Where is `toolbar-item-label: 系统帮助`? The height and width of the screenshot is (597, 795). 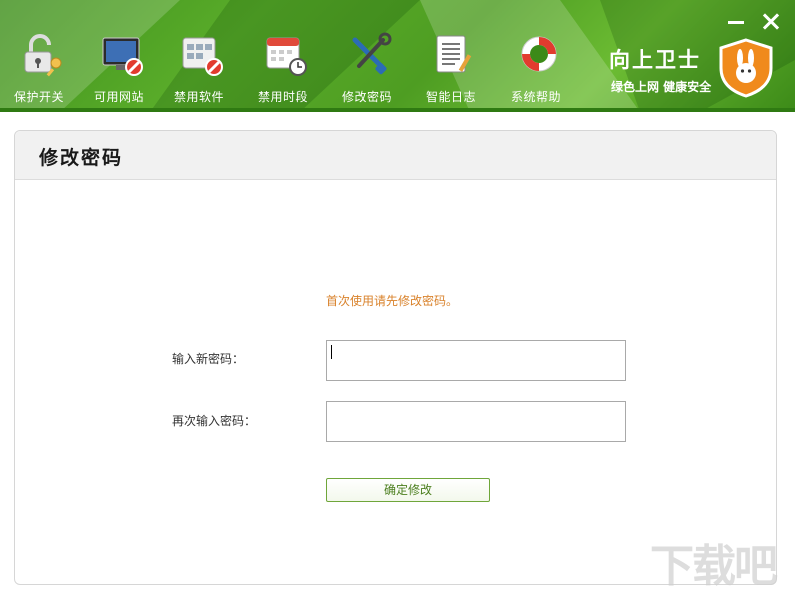 toolbar-item-label: 系统帮助 is located at coordinates (535, 97).